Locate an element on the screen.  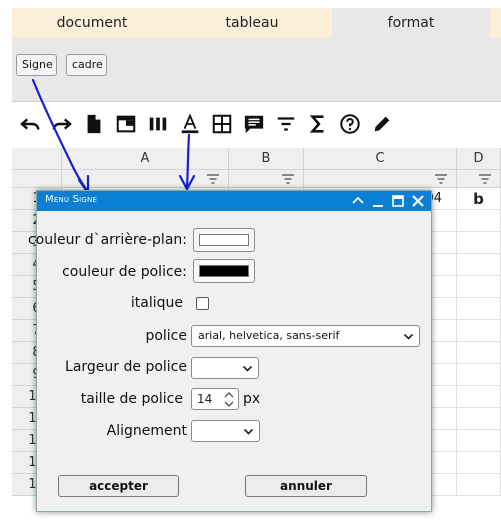
help-icon is located at coordinates (350, 124).